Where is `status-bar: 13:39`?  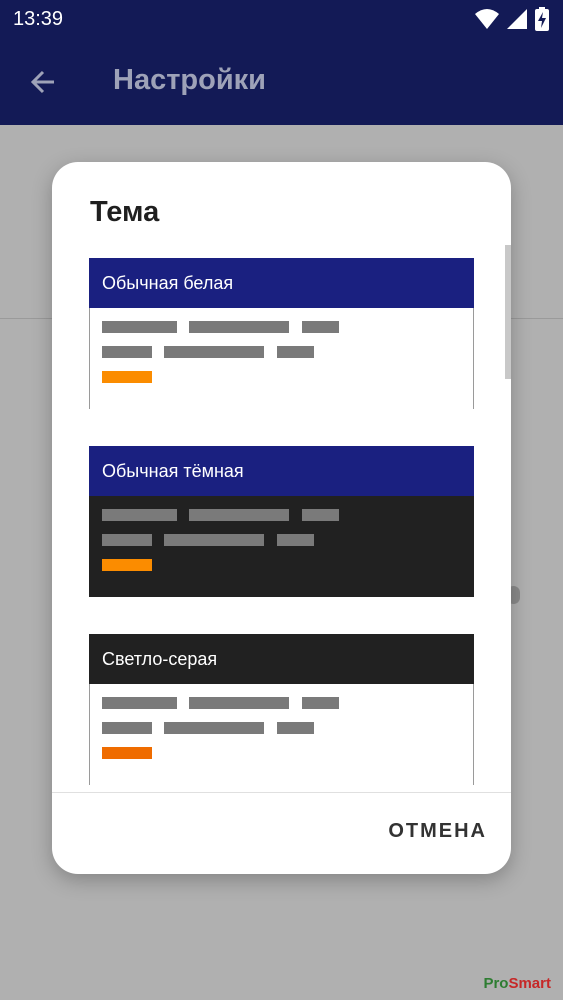
status-bar: 13:39 is located at coordinates (281, 20).